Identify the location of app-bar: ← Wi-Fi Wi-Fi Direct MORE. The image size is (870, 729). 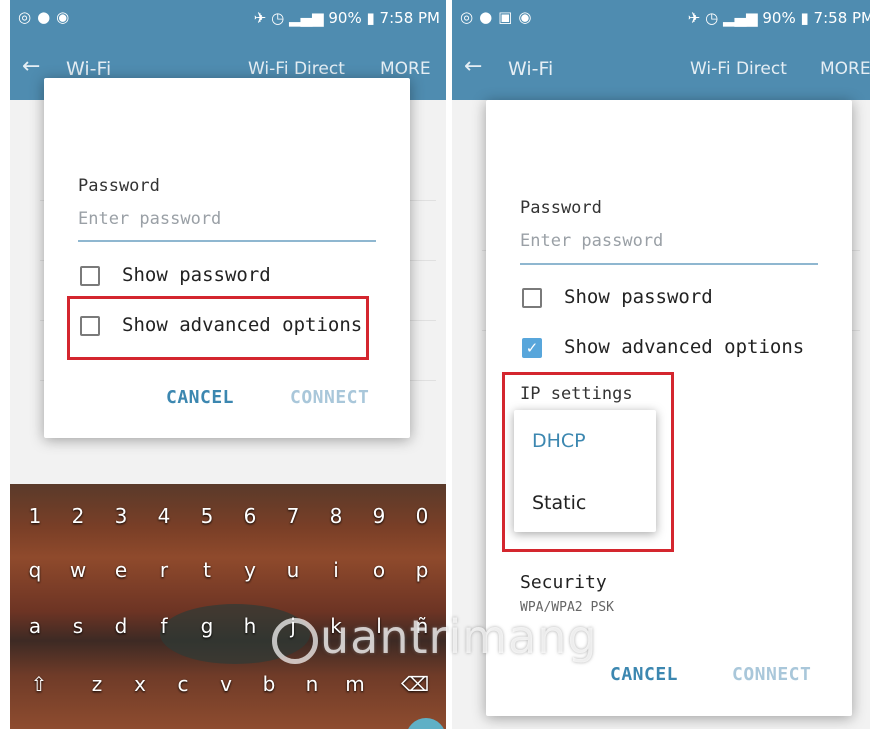
(661, 68).